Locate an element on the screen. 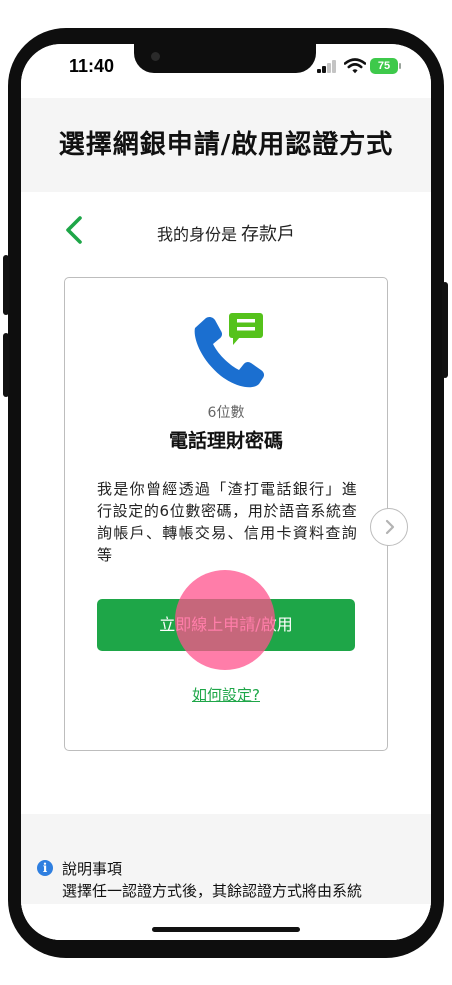  info-icon: i is located at coordinates (45, 868).